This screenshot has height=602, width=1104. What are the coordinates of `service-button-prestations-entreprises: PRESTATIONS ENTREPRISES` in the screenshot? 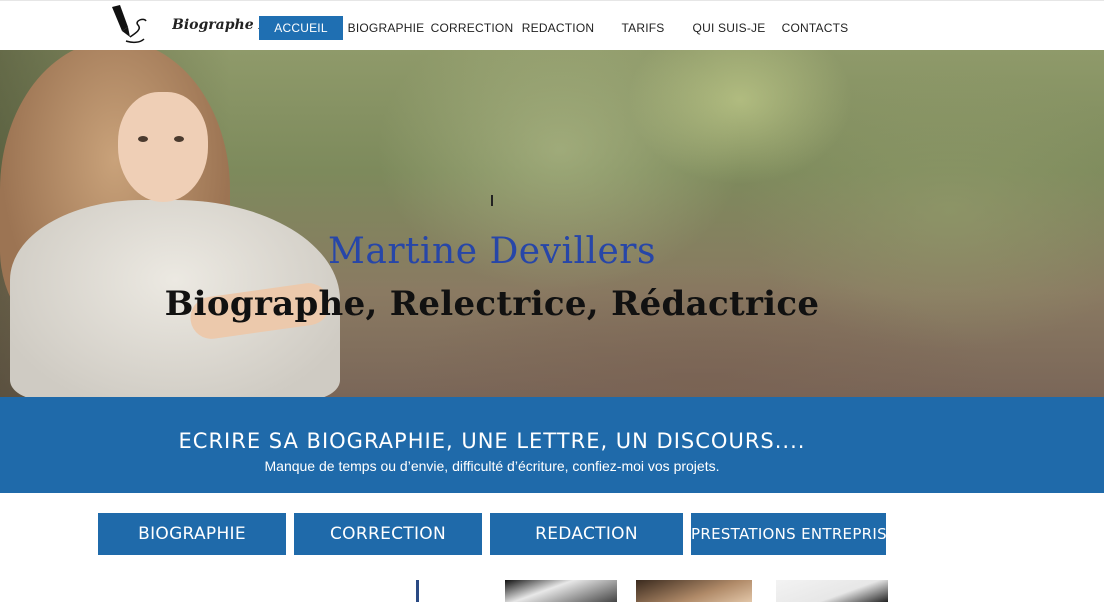 It's located at (788, 534).